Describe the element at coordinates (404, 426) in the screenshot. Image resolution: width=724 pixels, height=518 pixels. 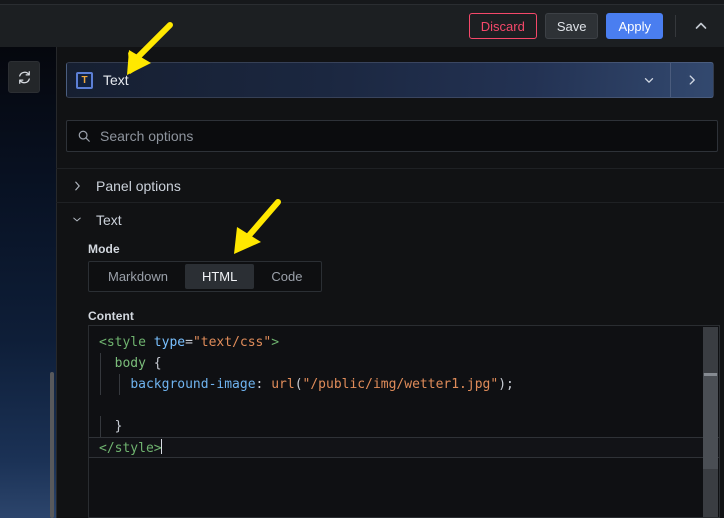
I see `code-line: }` at that location.